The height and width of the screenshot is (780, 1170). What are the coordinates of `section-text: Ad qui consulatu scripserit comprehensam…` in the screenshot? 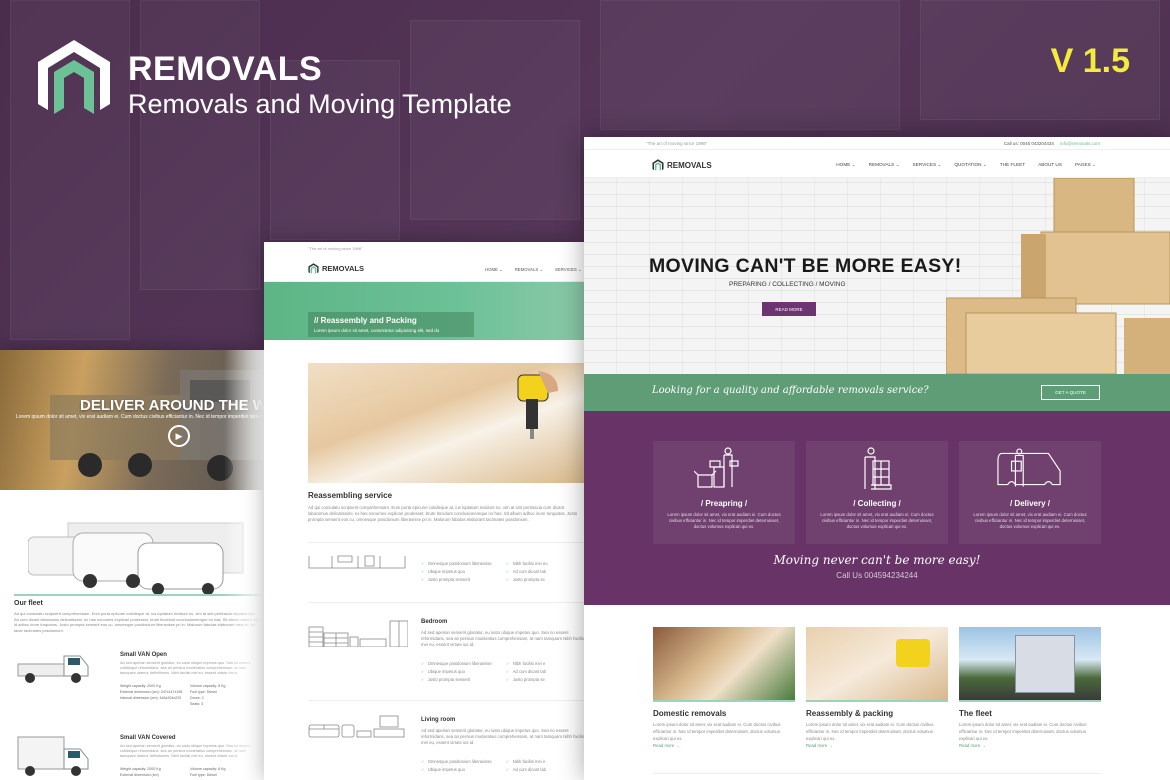 It's located at (443, 513).